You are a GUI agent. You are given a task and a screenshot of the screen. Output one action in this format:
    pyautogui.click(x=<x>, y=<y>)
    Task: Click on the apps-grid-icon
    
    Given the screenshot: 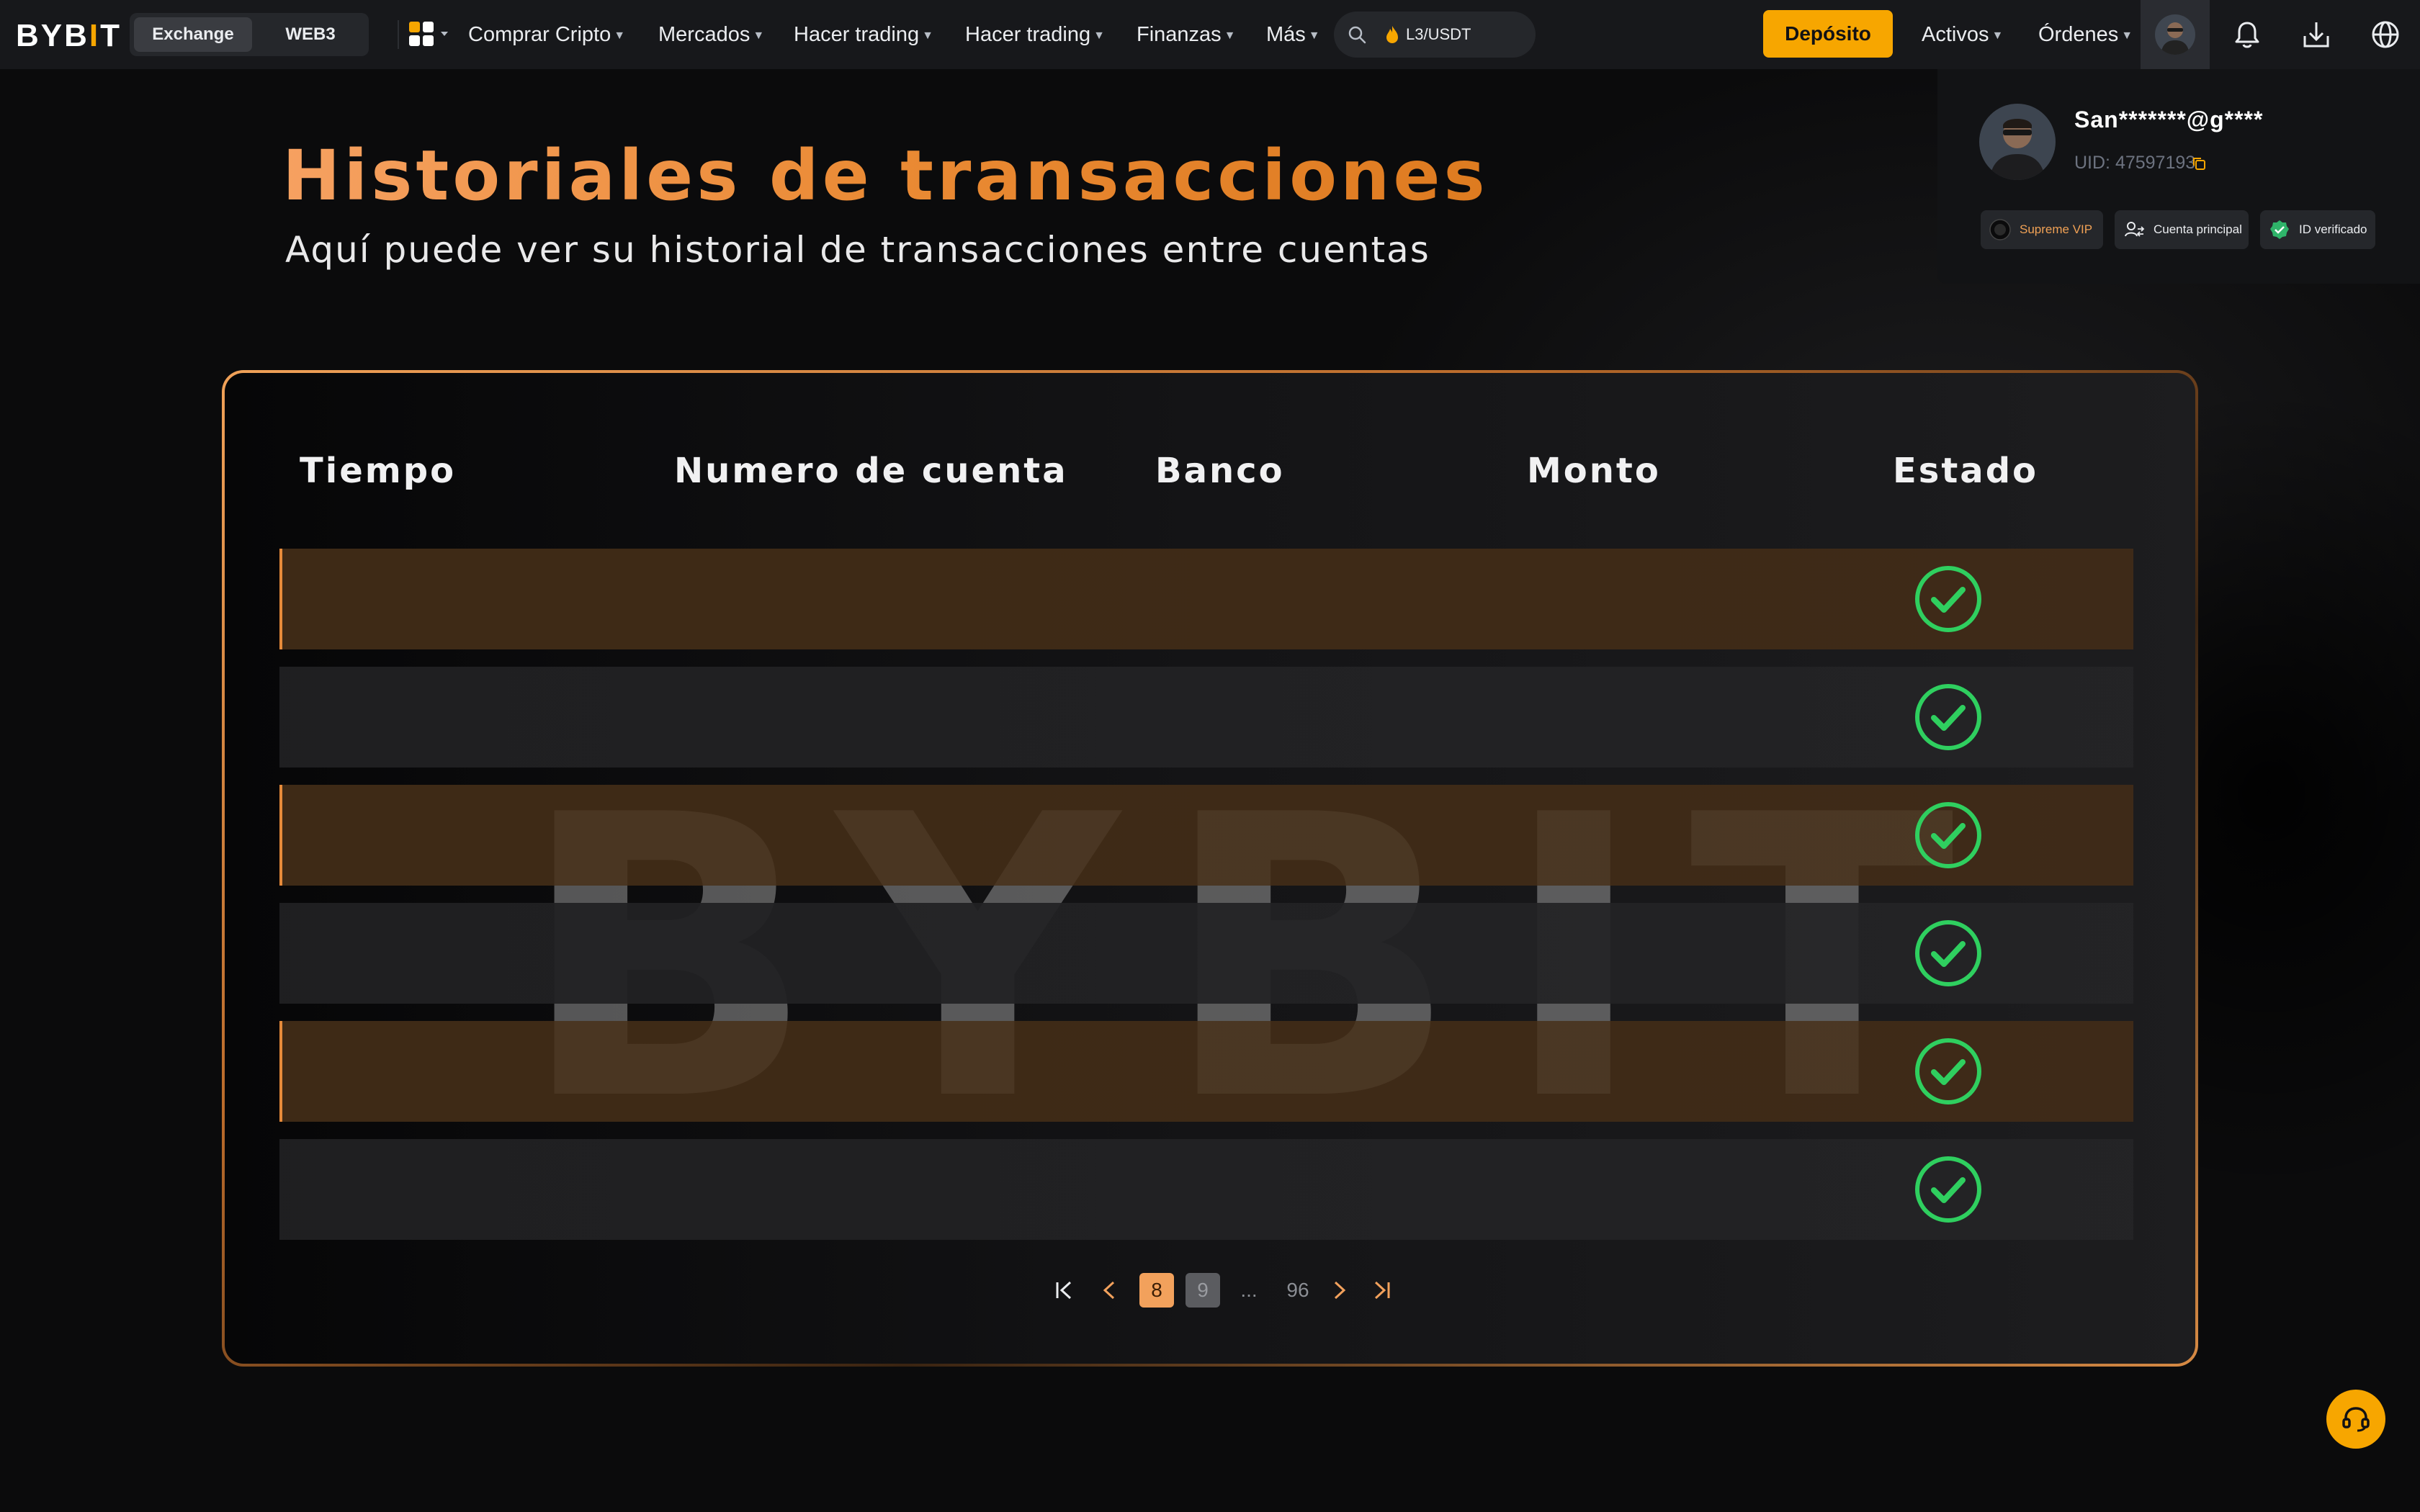 What is the action you would take?
    pyautogui.click(x=430, y=34)
    